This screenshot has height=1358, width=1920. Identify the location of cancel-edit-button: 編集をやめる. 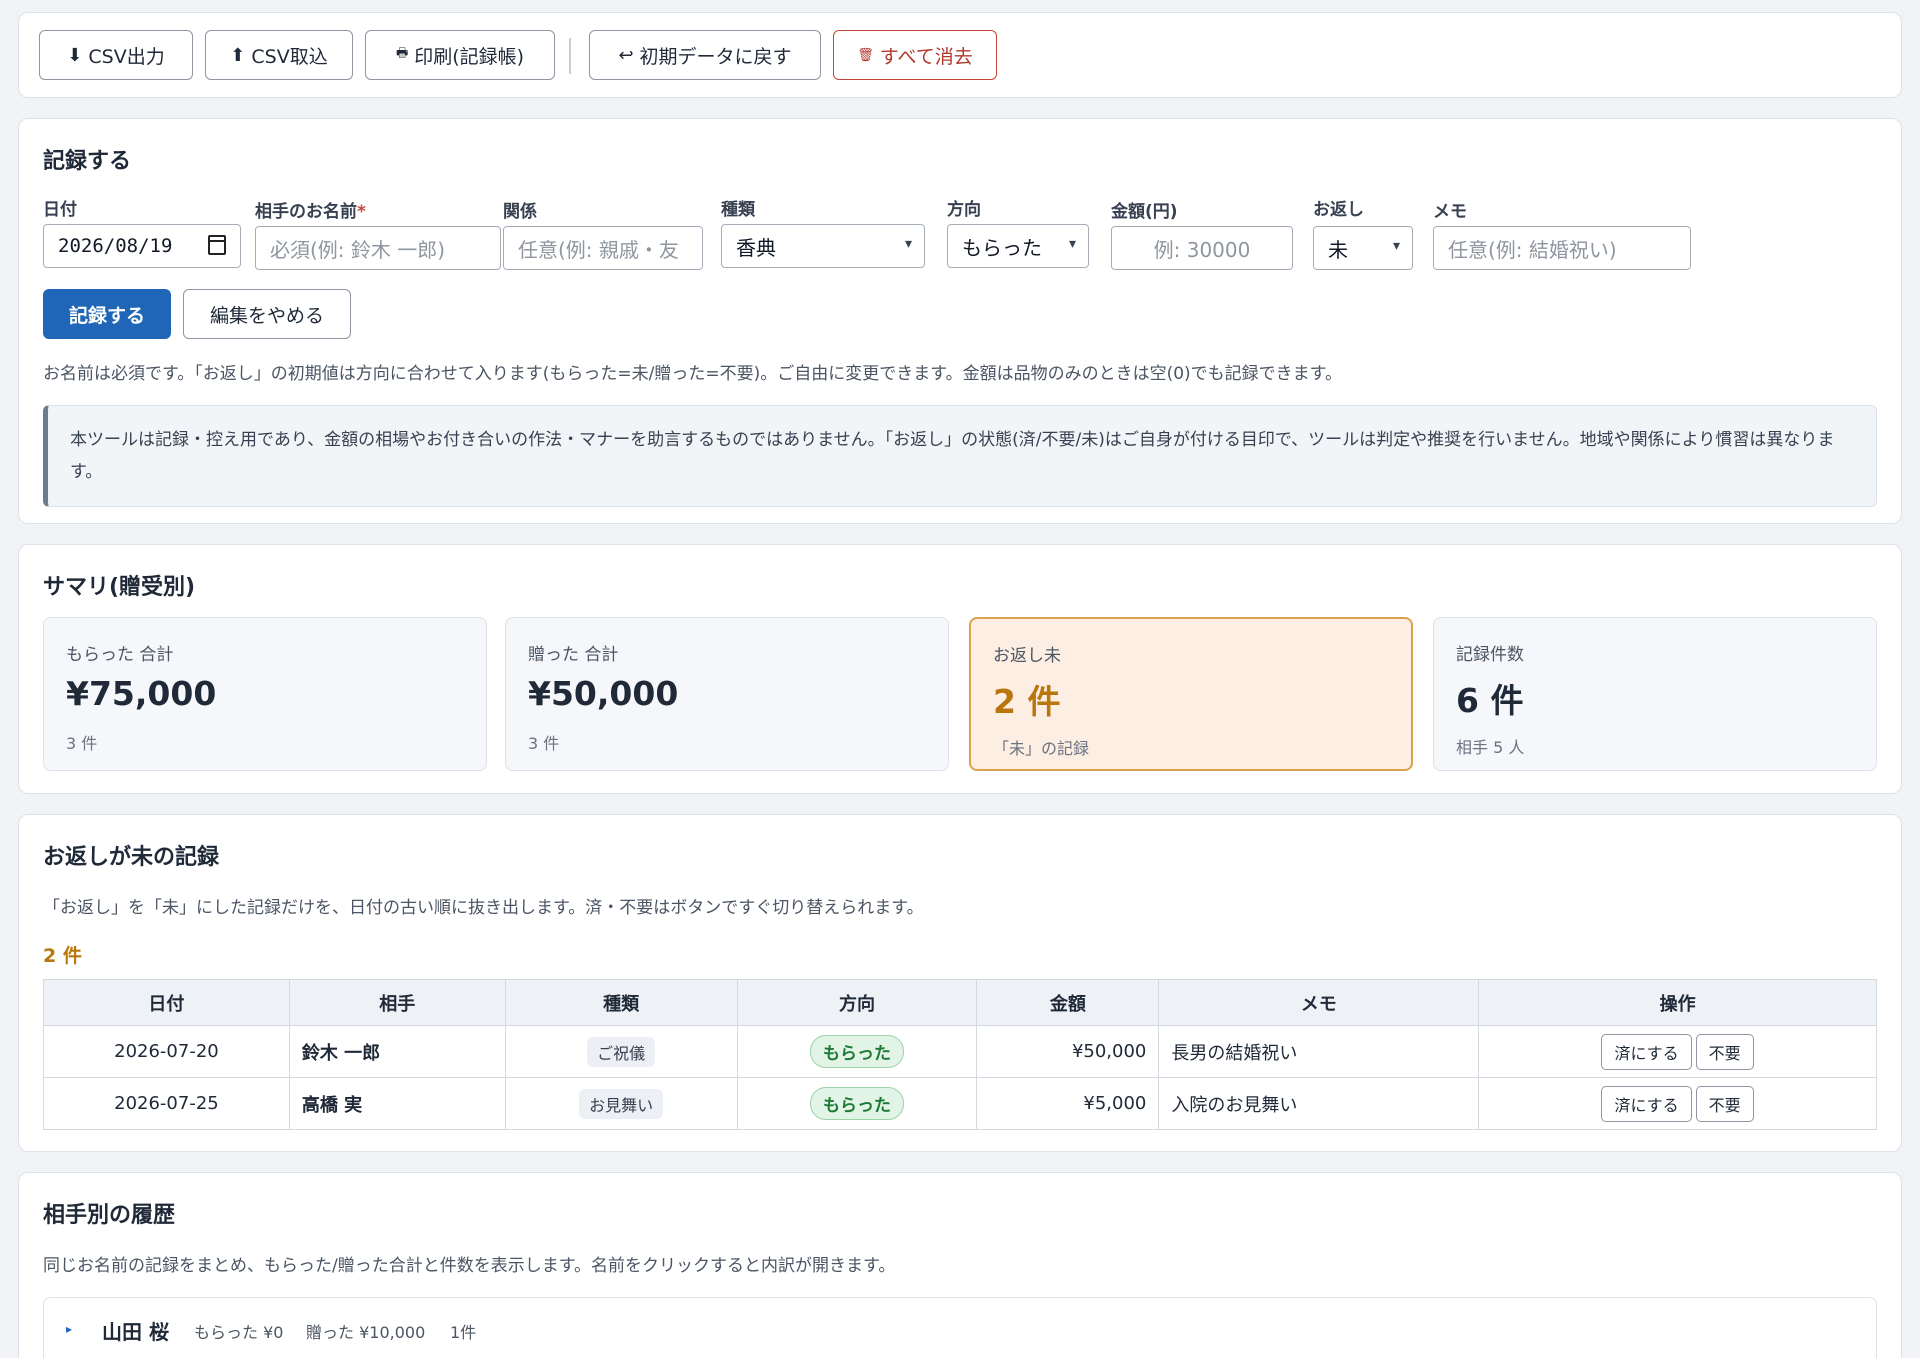
(267, 314).